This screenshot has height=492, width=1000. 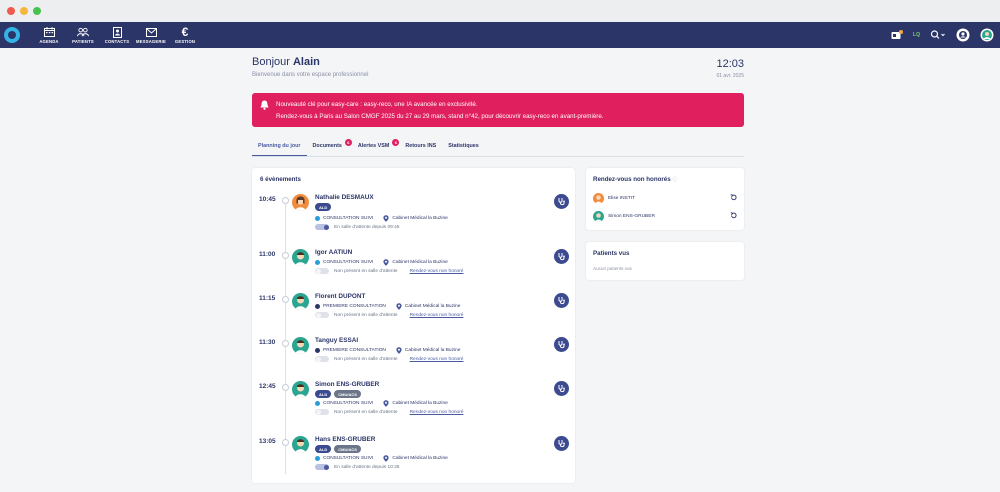 What do you see at coordinates (24, 11) in the screenshot?
I see `minimize-window-dot` at bounding box center [24, 11].